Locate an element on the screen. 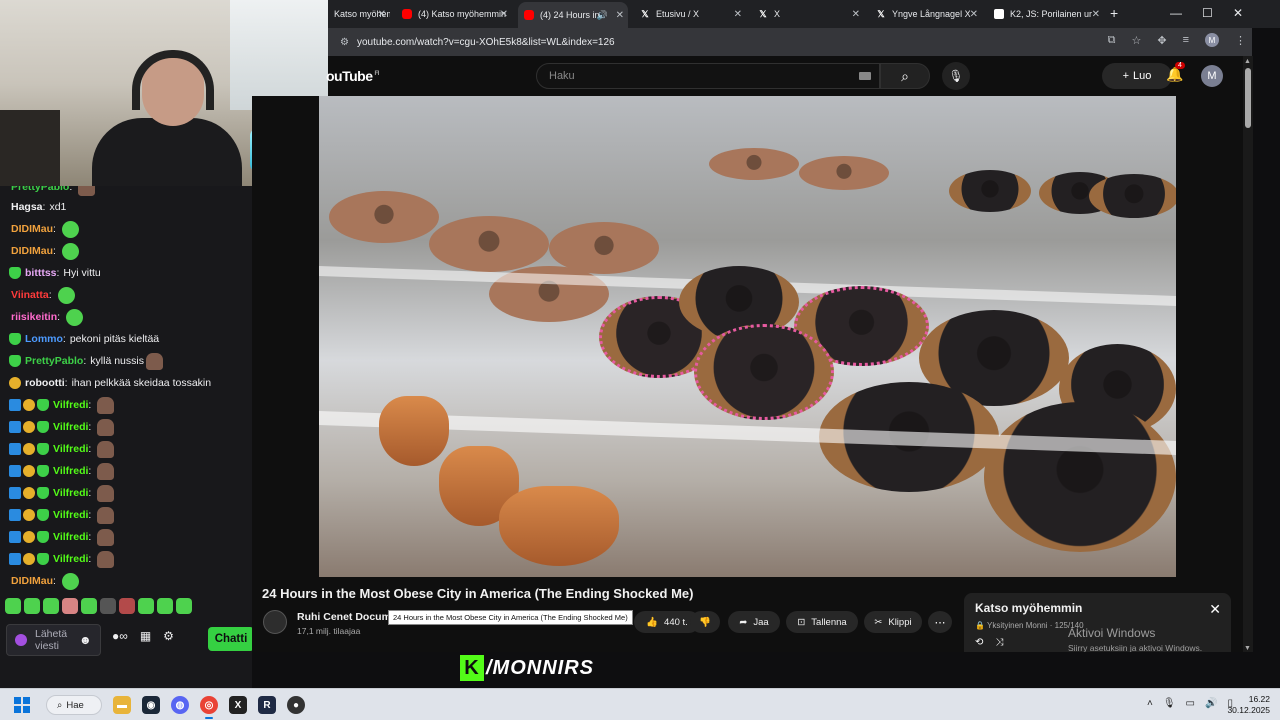 The height and width of the screenshot is (720, 1280). media-icon: ≡ is located at coordinates (1186, 40).